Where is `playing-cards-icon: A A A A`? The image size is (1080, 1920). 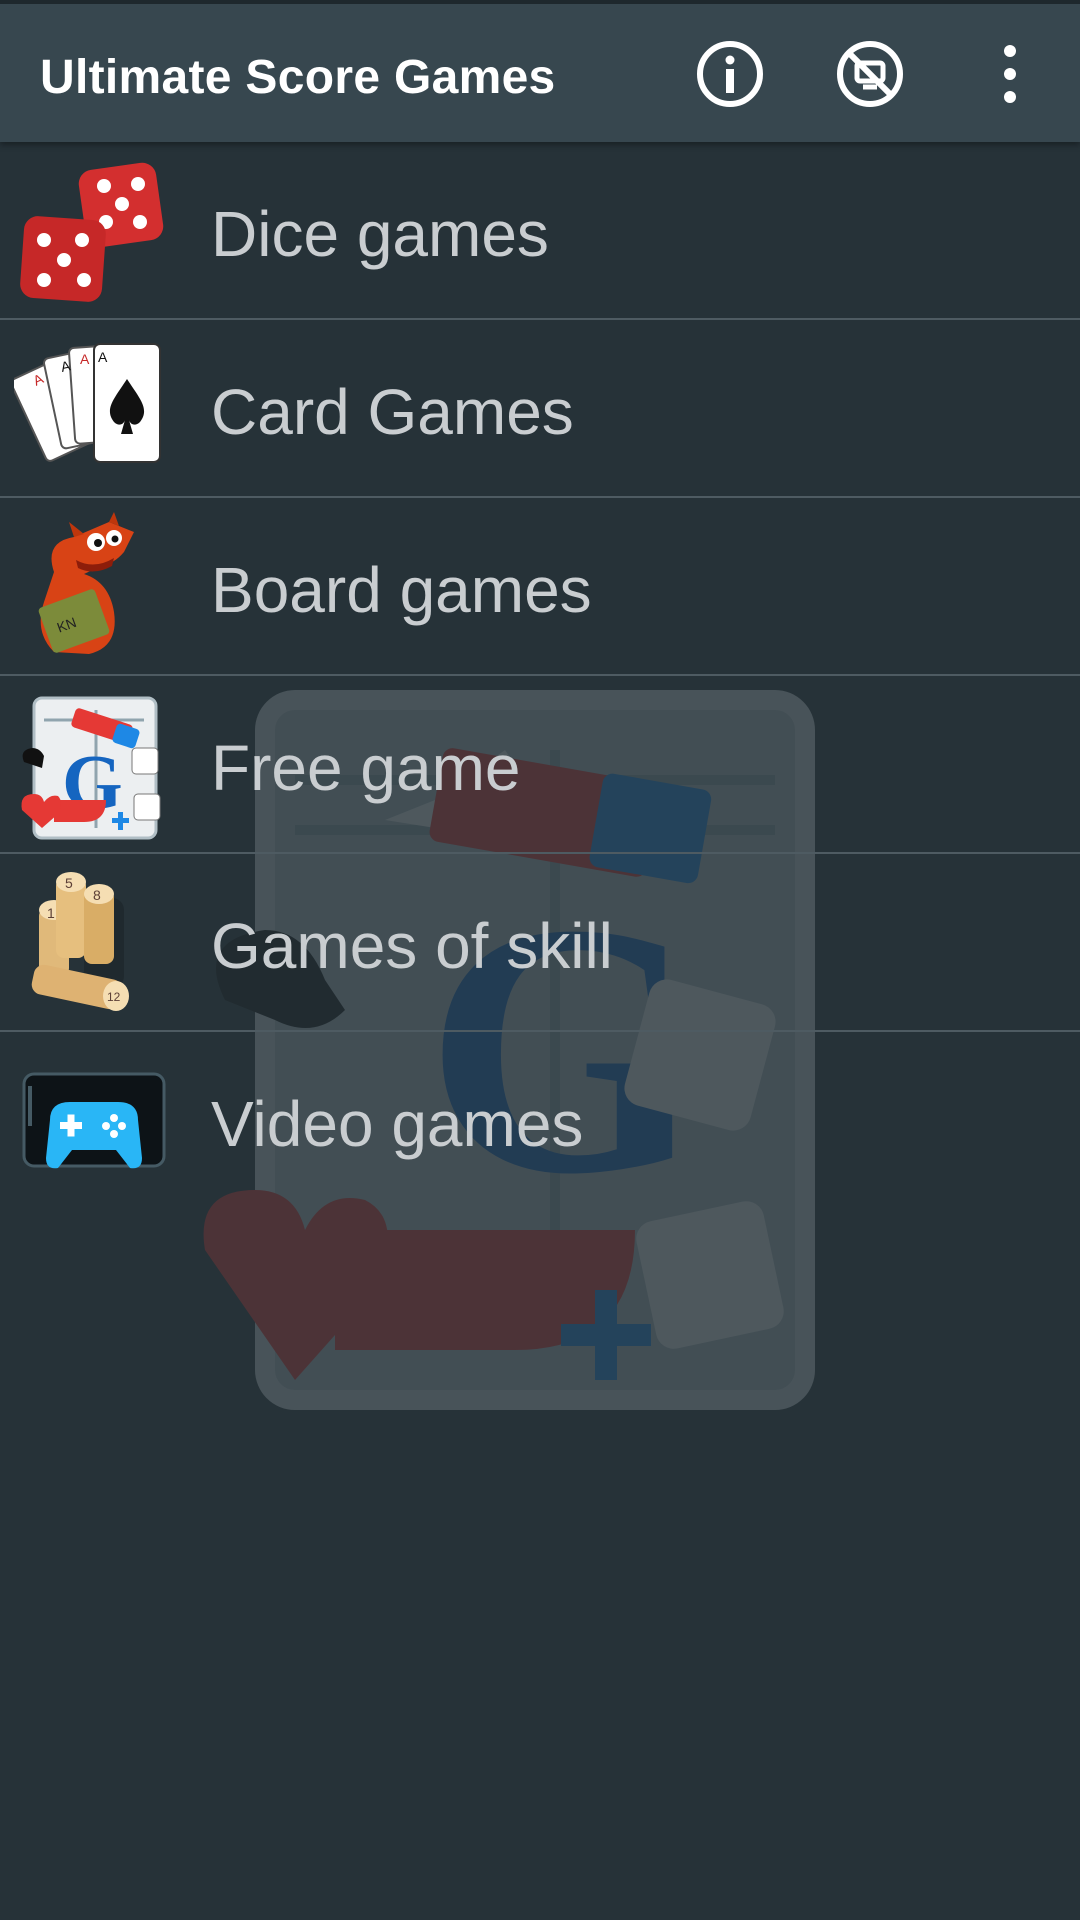 playing-cards-icon: A A A A is located at coordinates (87, 403).